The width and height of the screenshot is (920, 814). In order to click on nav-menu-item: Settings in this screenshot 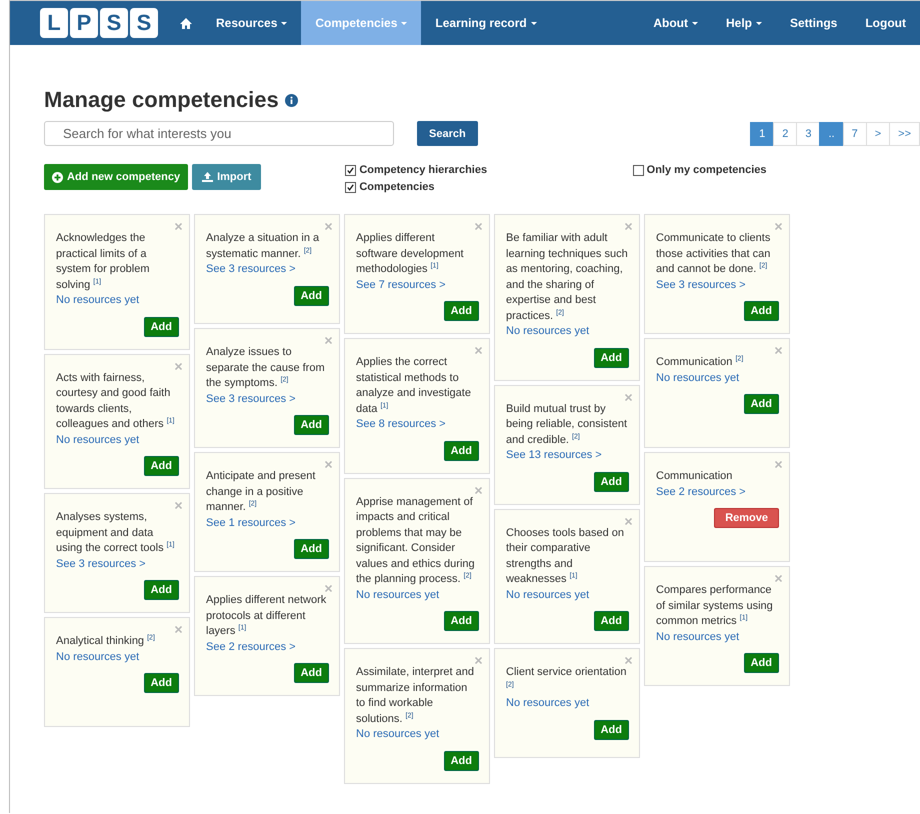, I will do `click(814, 23)`.